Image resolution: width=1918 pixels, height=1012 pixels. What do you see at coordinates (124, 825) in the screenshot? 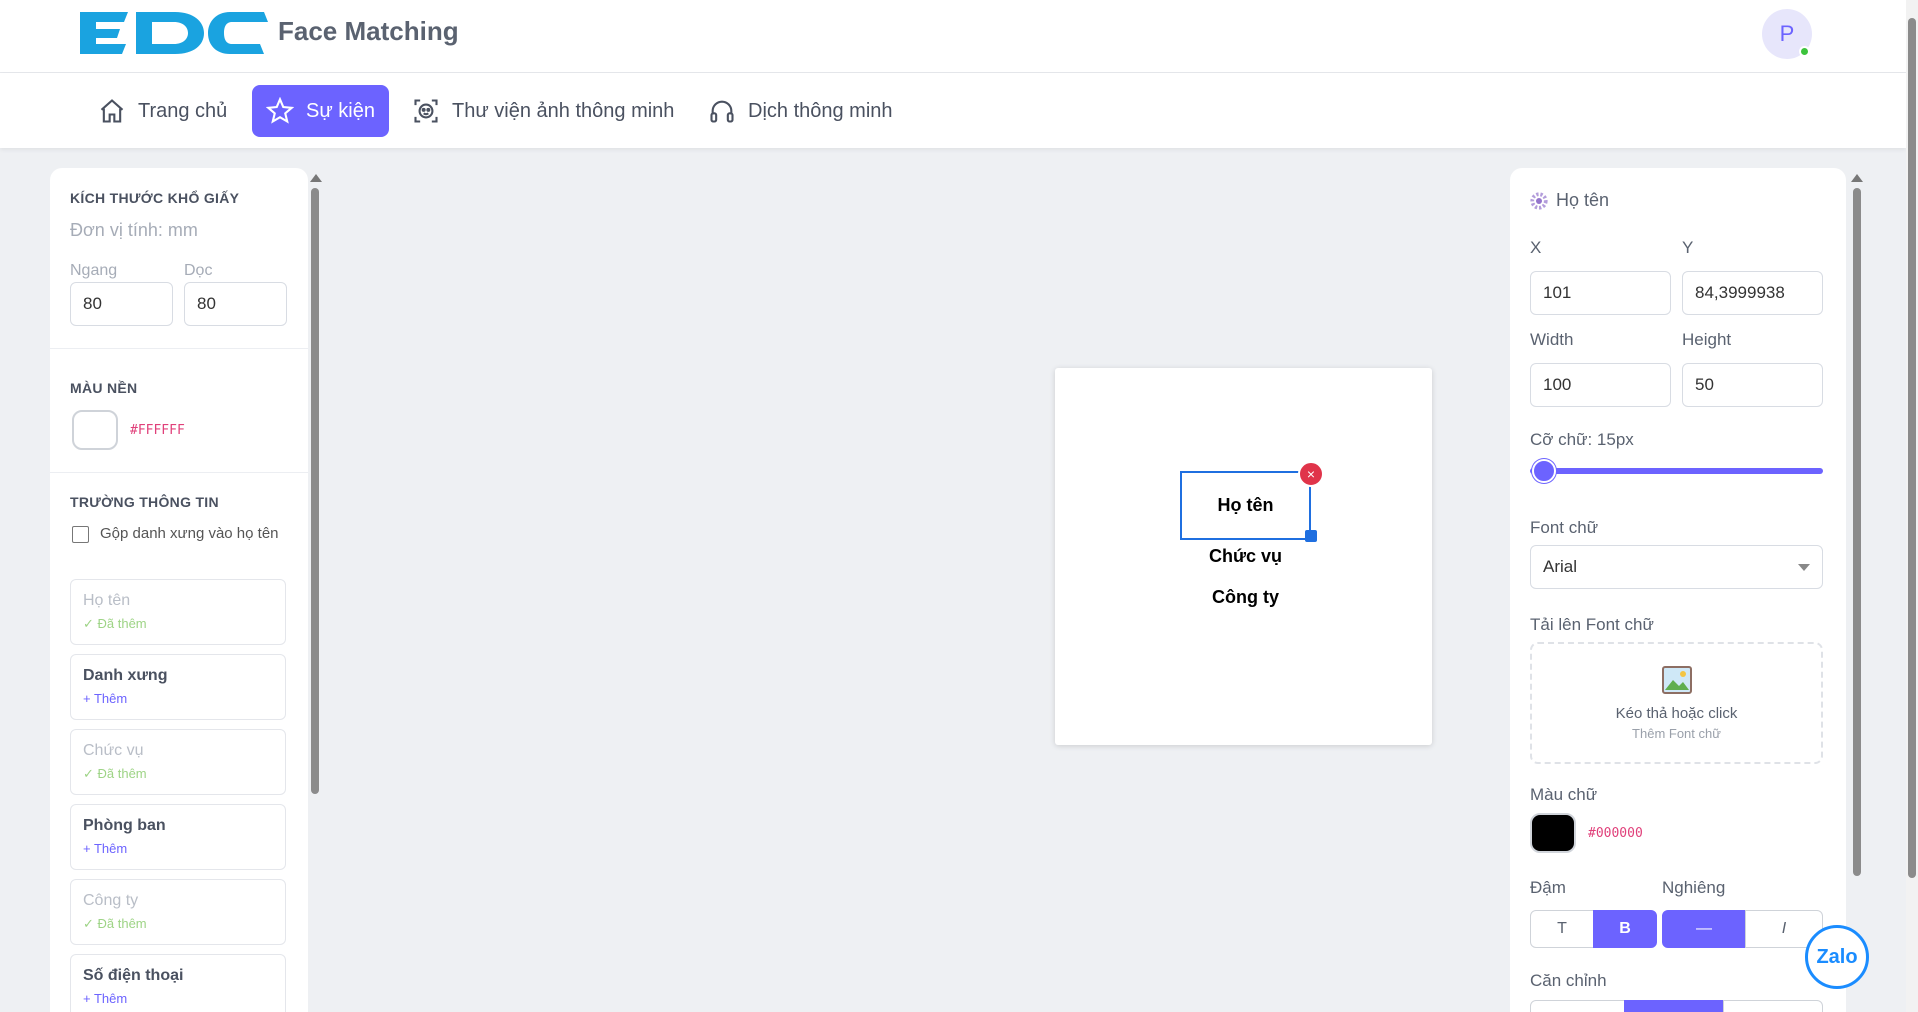
I see `field-name: Phòng ban` at bounding box center [124, 825].